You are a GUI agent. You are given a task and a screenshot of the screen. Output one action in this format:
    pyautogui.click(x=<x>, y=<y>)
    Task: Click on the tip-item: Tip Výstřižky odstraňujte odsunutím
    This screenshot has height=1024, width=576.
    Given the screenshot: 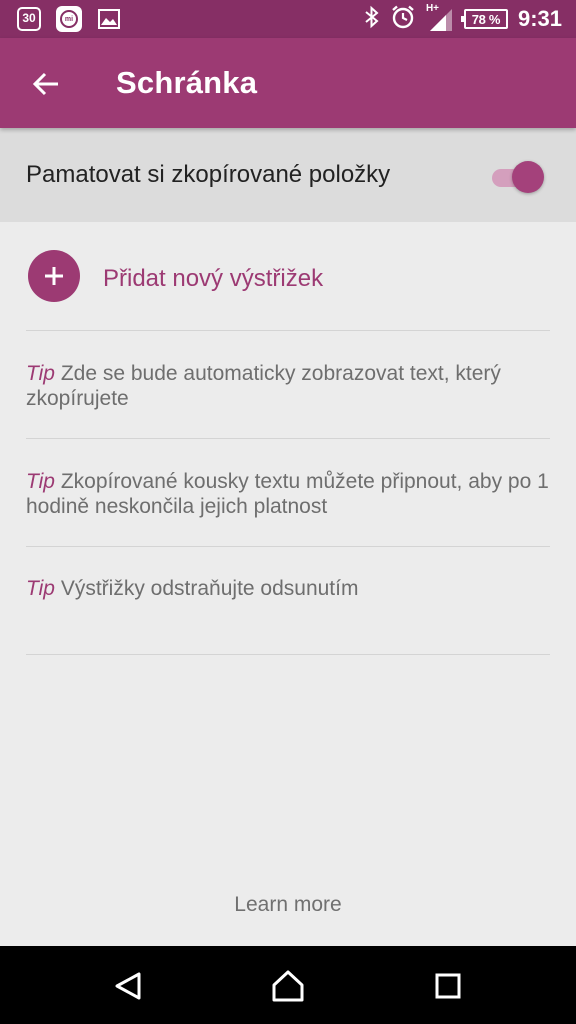 What is the action you would take?
    pyautogui.click(x=288, y=588)
    